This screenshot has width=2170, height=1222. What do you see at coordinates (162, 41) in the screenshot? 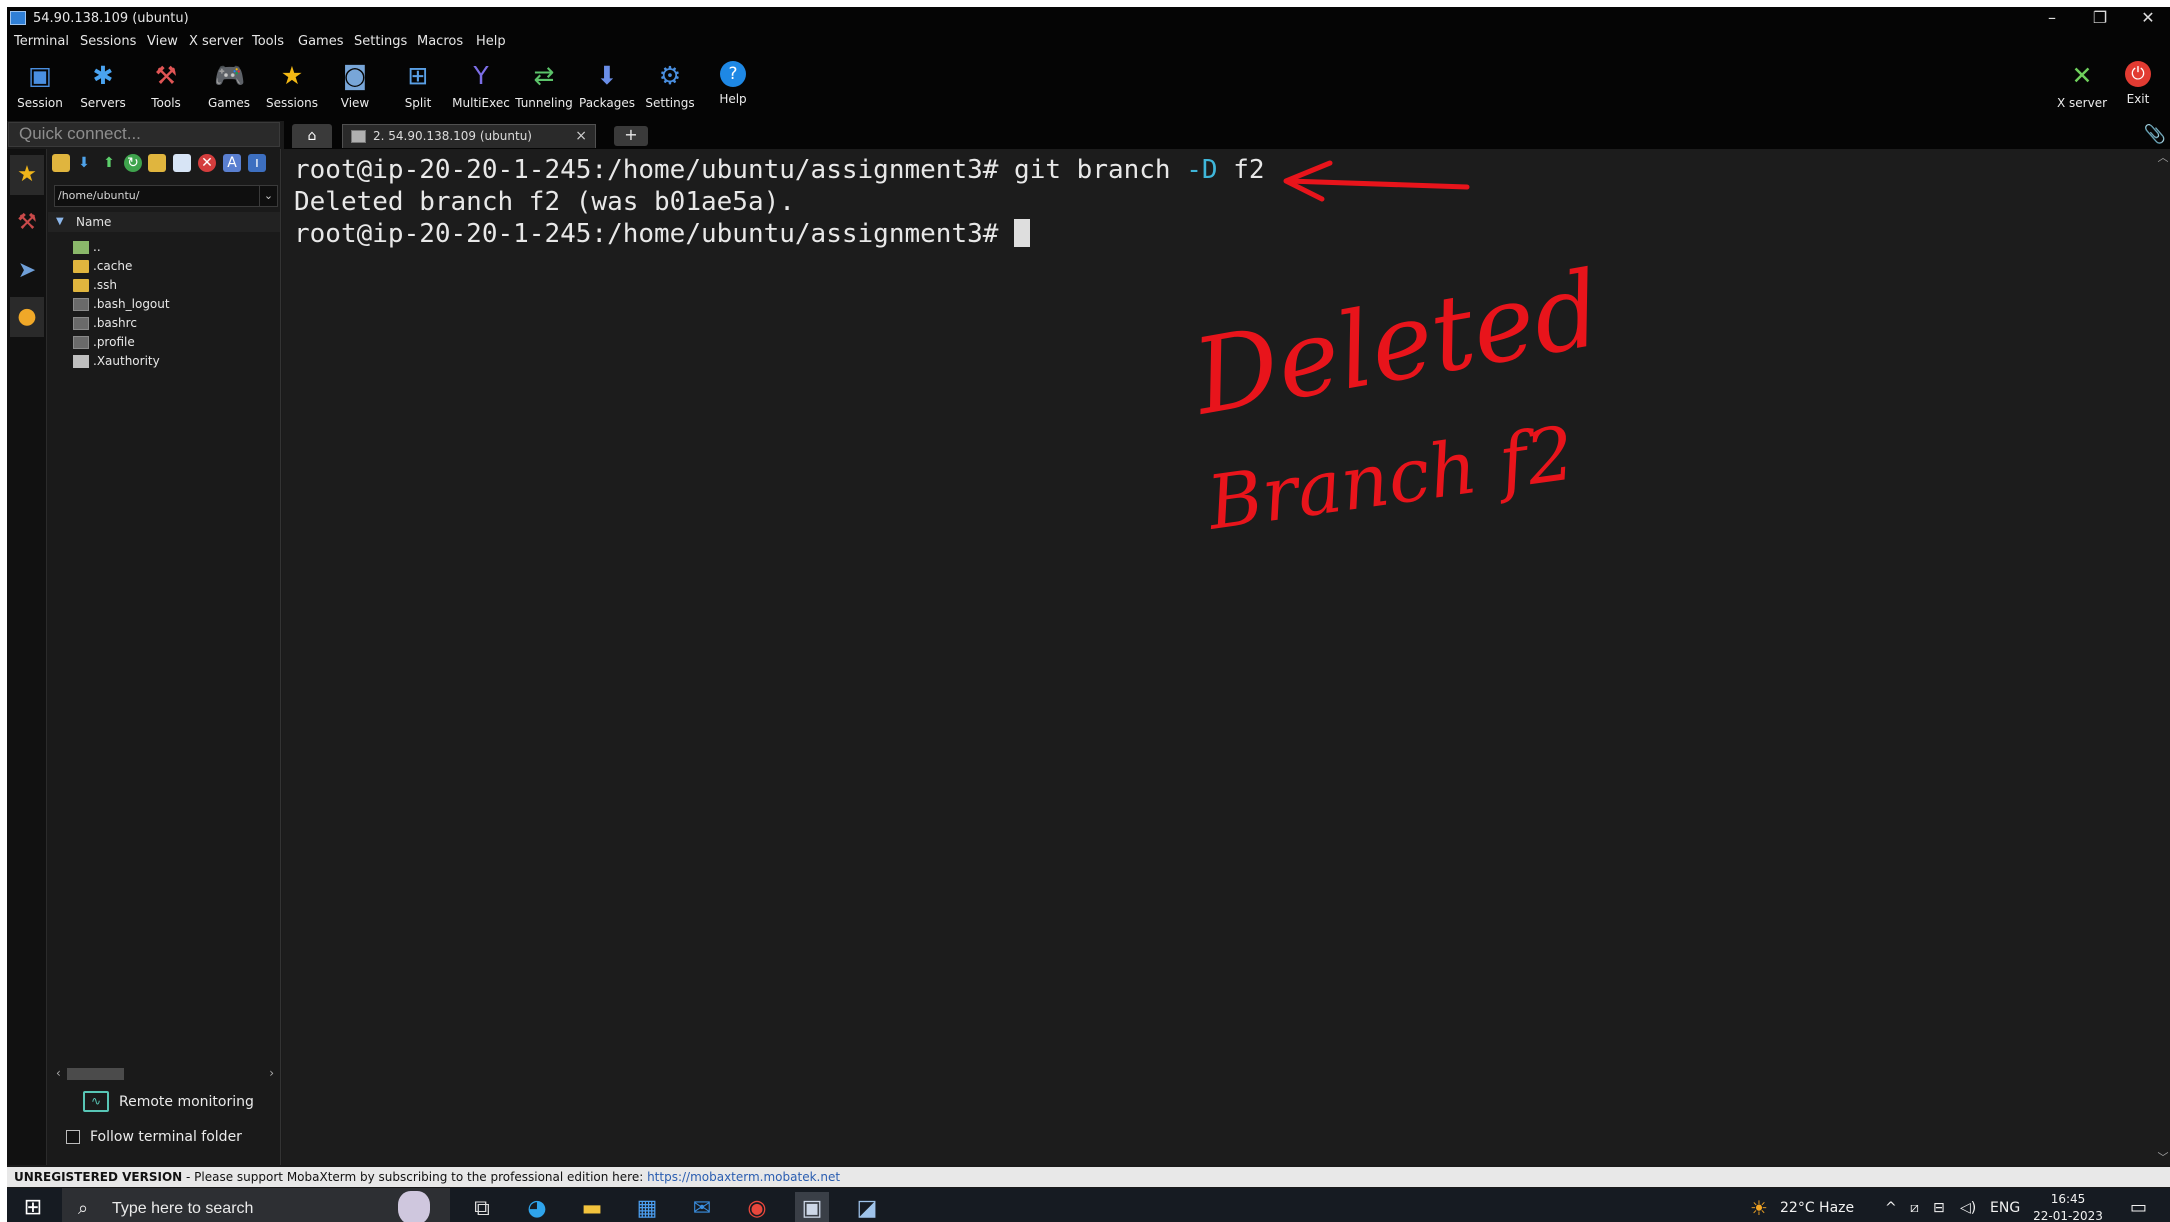
I see `menu-view: View` at bounding box center [162, 41].